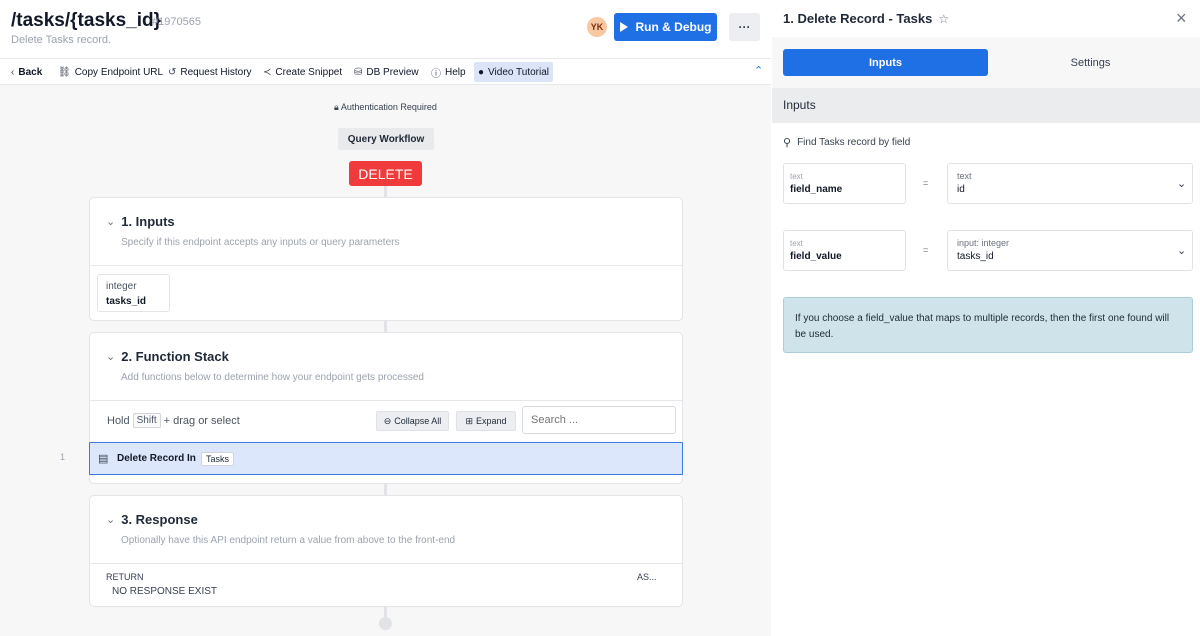 The image size is (1200, 636). Describe the element at coordinates (1070, 250) in the screenshot. I see `field-value-select: input: integer tasks_id ⌄` at that location.